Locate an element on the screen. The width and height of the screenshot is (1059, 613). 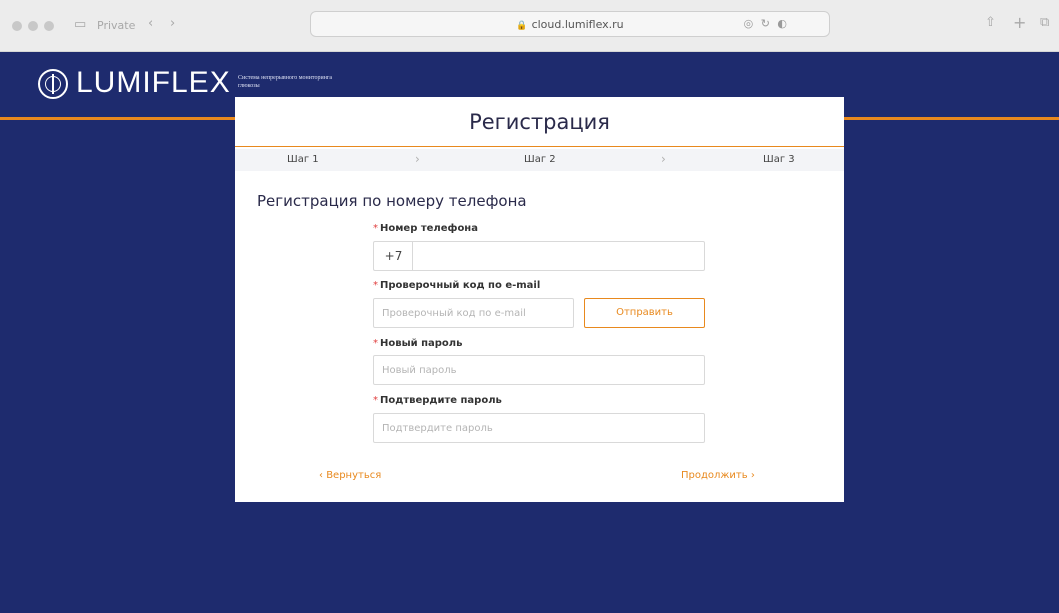
forward-icon: › is located at coordinates (172, 23).